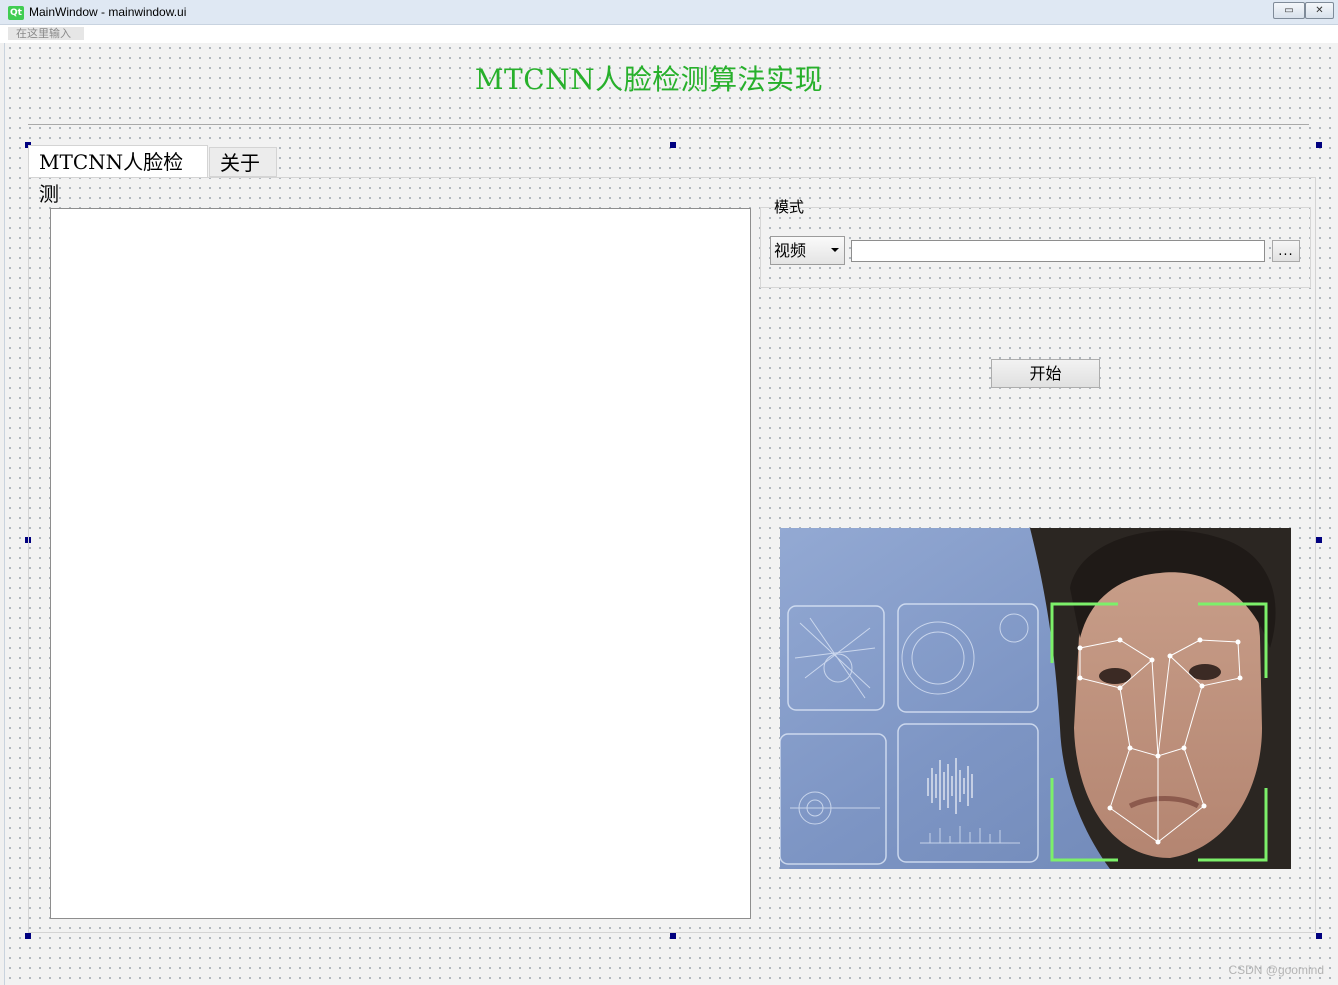 This screenshot has width=1338, height=985. I want to click on menu-type-here-placeholder: 在这里输入, so click(46, 33).